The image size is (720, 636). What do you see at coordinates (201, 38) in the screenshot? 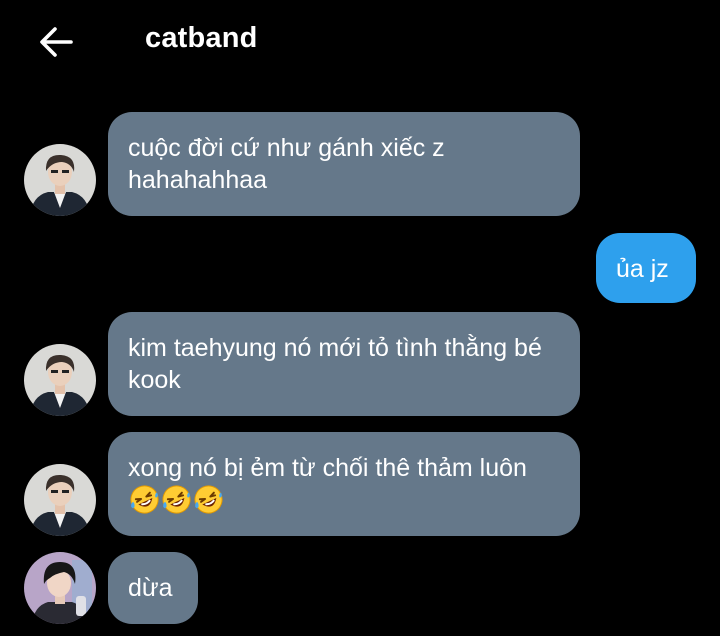
I see `chat-title: catband` at bounding box center [201, 38].